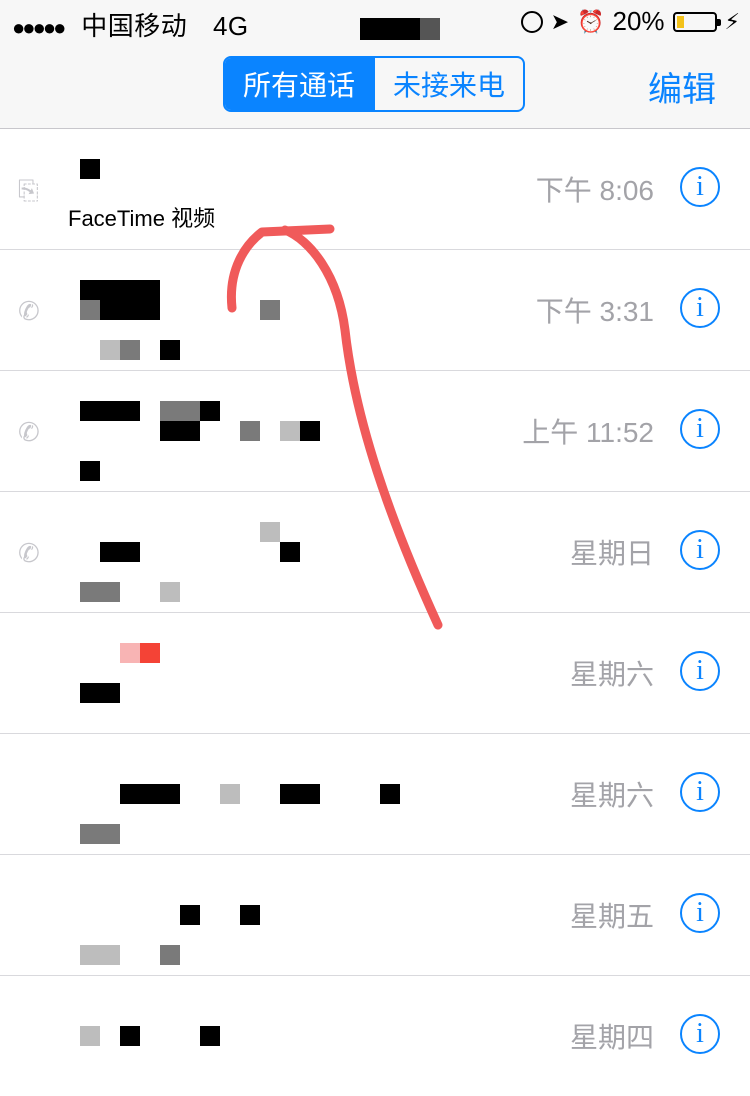 The width and height of the screenshot is (750, 1096). I want to click on call-row: ✆ 下午 3:31 i, so click(375, 310).